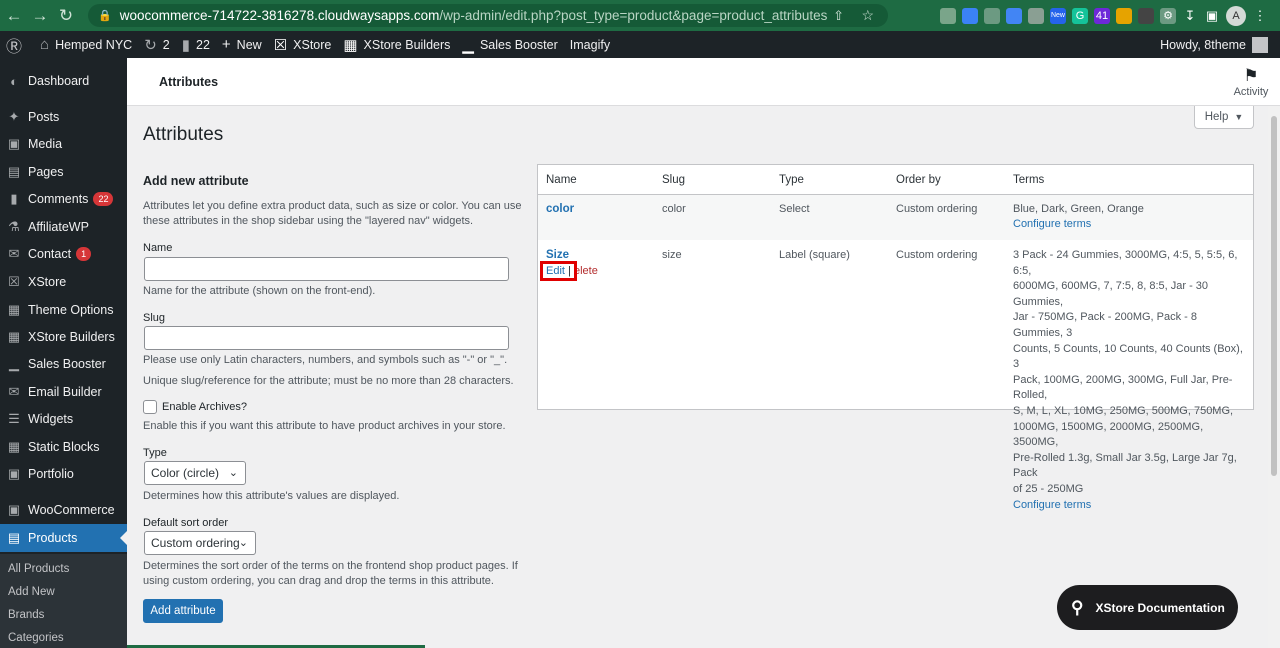 This screenshot has height=648, width=1280. I want to click on enable-archives-checkbox, so click(150, 407).